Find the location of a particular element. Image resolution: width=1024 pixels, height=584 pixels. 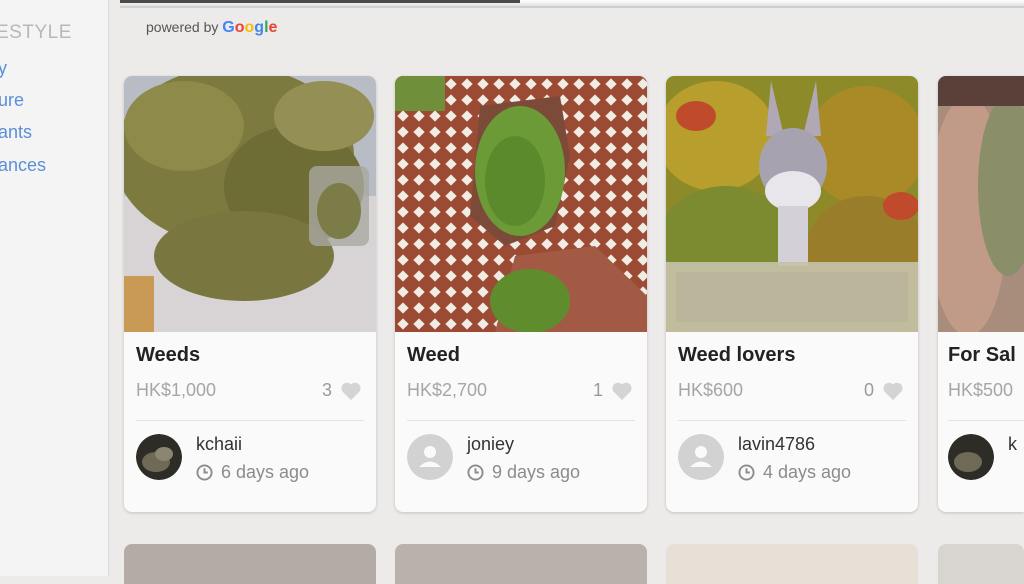

listing-title: Weed lovers is located at coordinates (736, 355).